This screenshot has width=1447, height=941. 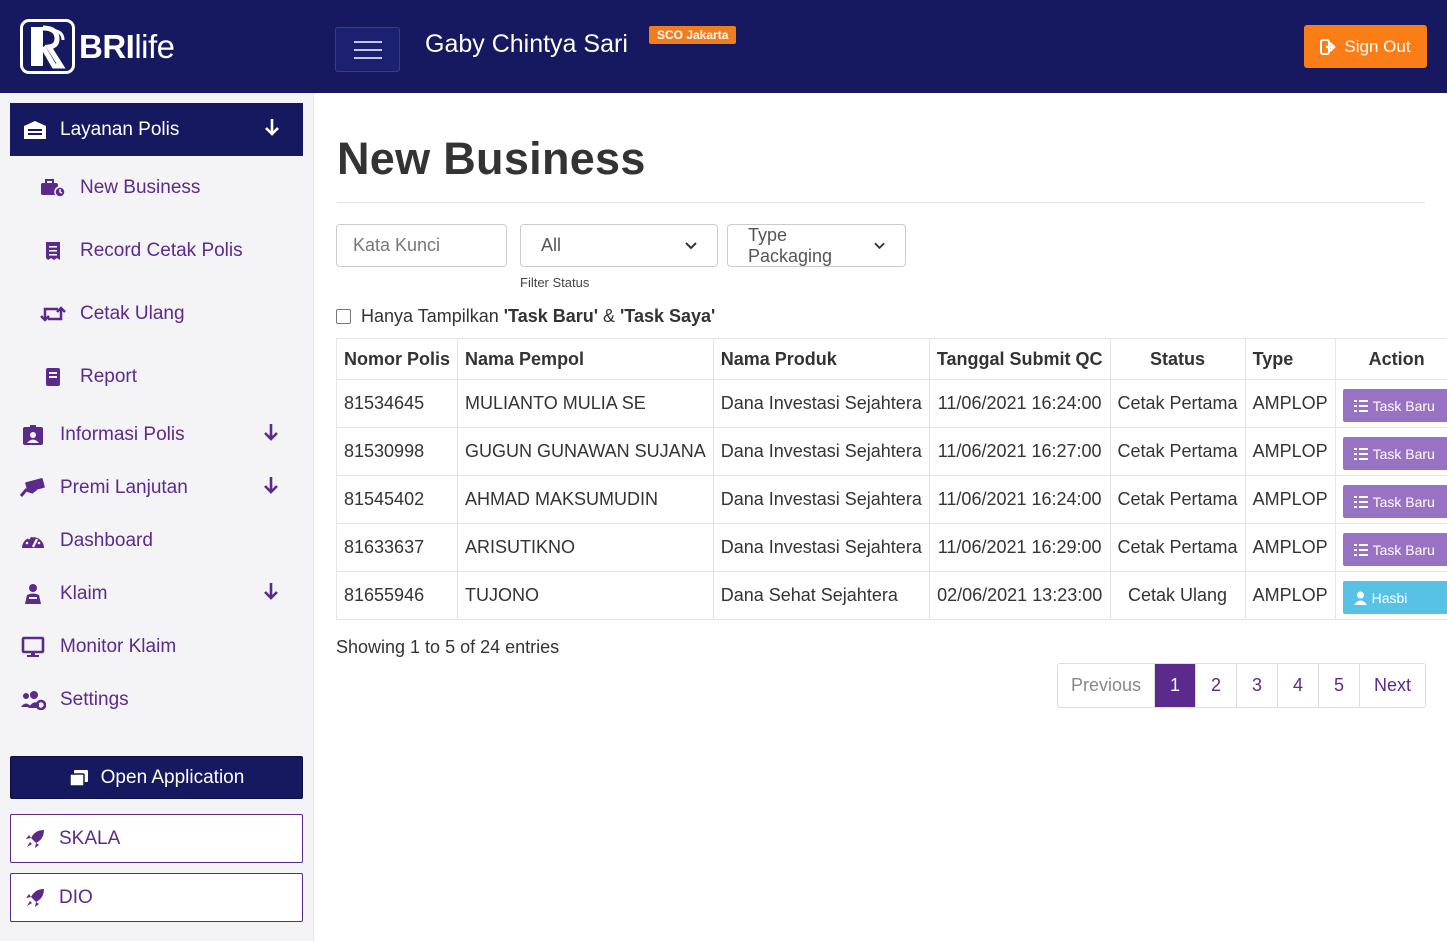 I want to click on sidebar-item-premi-lanjutan: Premi Lanjutan, so click(x=155, y=488).